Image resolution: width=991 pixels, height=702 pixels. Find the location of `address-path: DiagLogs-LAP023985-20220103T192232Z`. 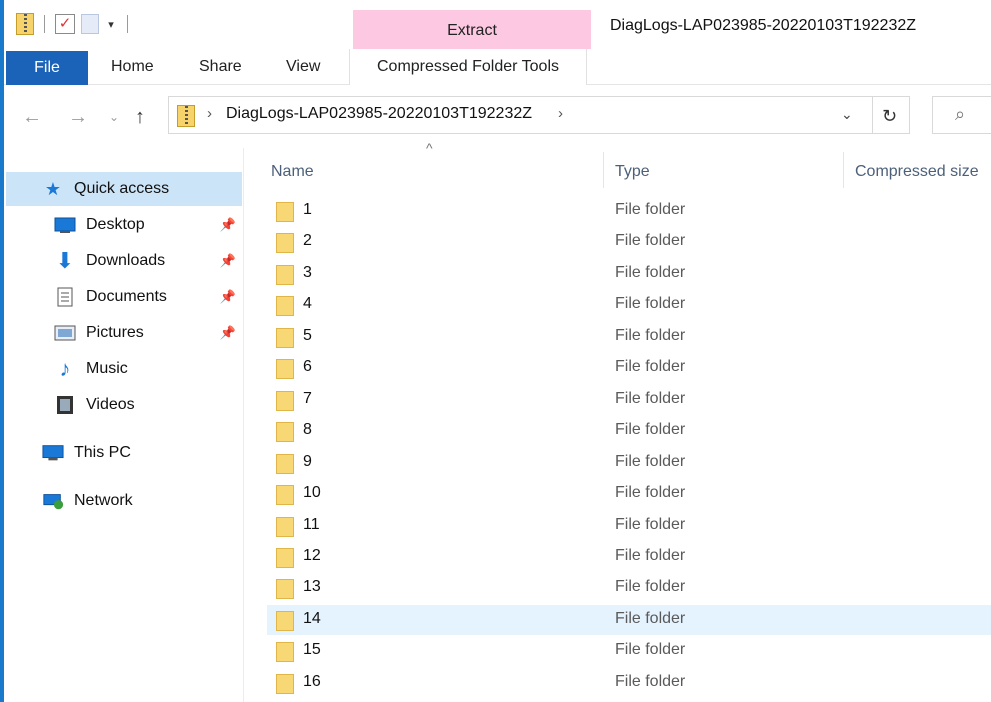

address-path: DiagLogs-LAP023985-20220103T192232Z is located at coordinates (379, 114).